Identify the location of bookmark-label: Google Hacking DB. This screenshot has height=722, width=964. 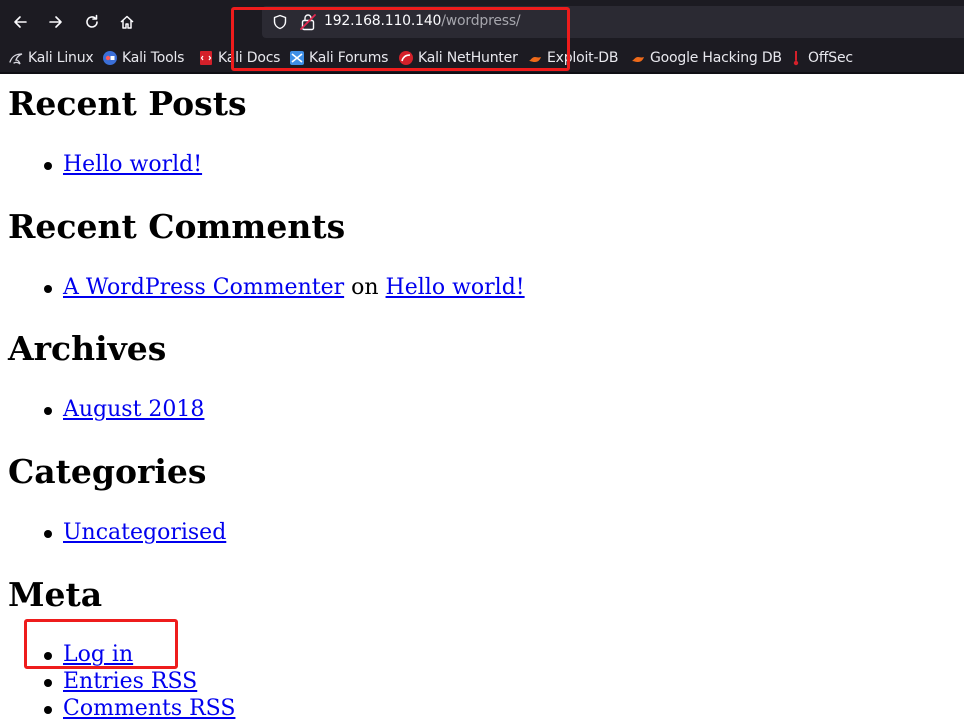
(716, 58).